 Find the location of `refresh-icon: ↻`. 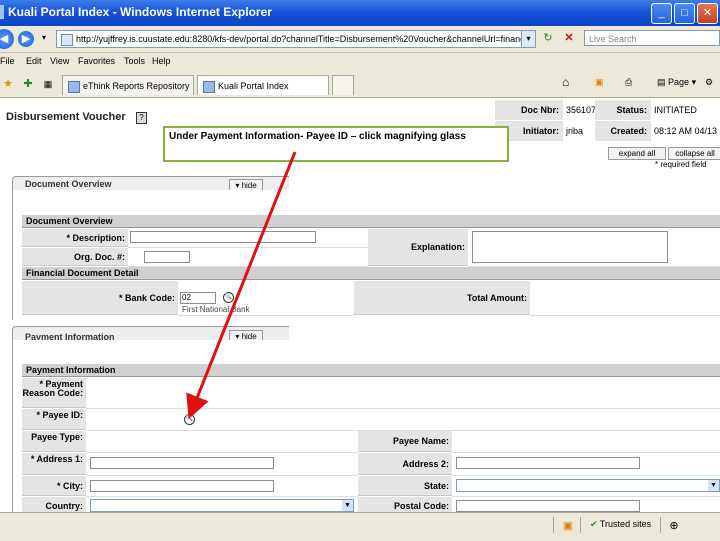

refresh-icon: ↻ is located at coordinates (548, 38).